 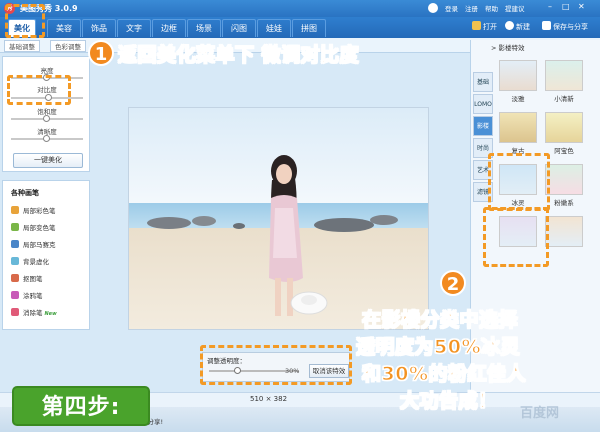 I want to click on callout-transparency, so click(x=276, y=365).